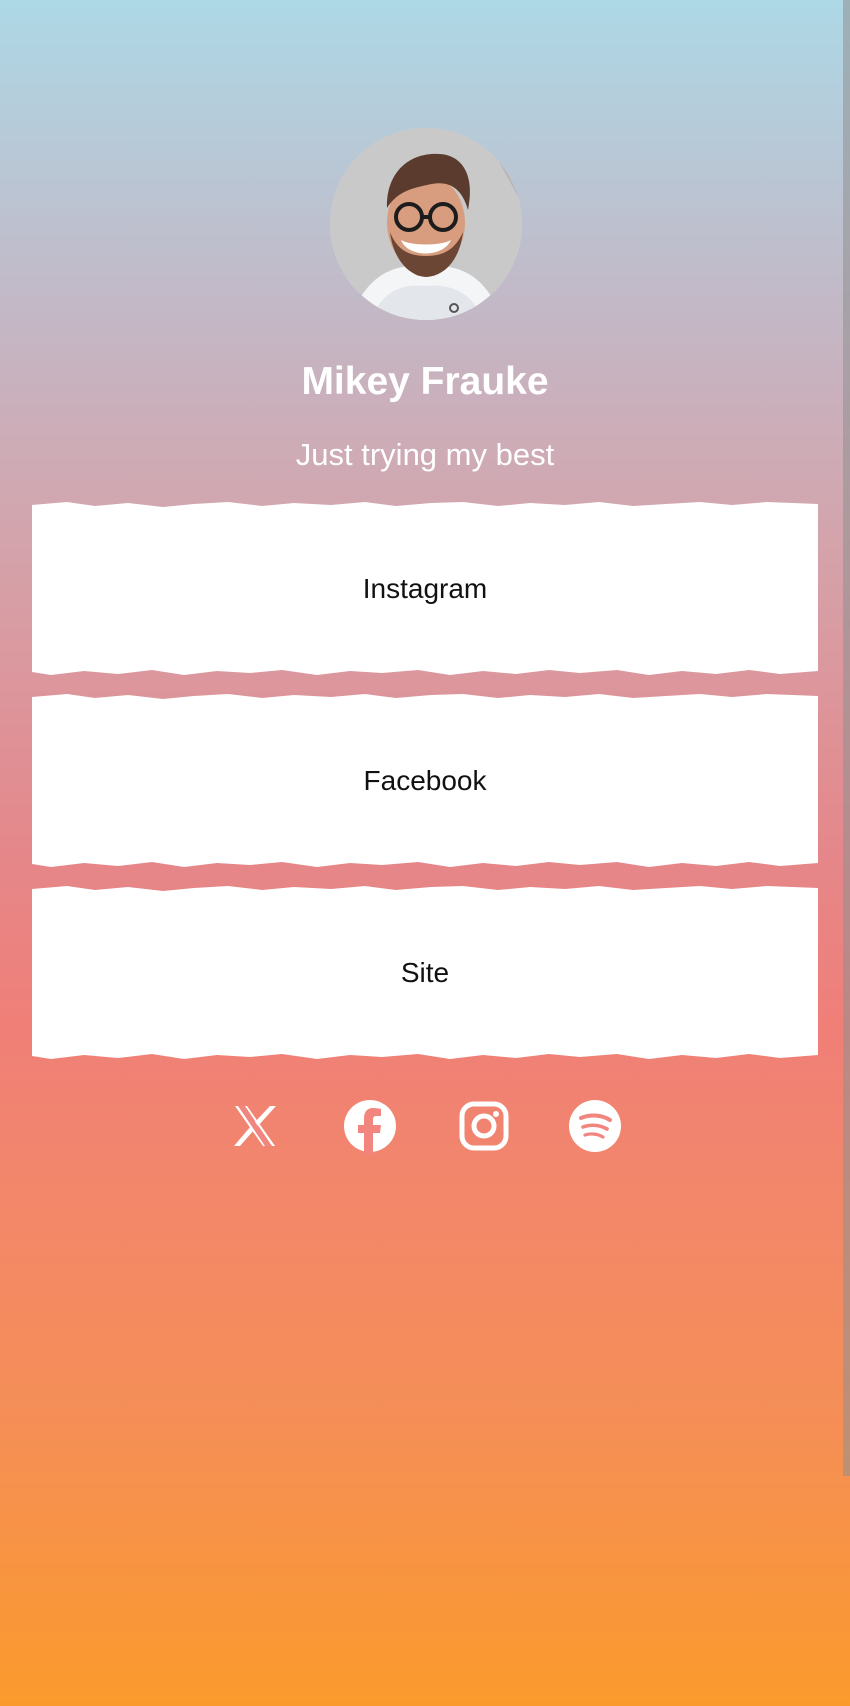 Image resolution: width=850 pixels, height=1706 pixels. I want to click on facebook-link-label: Facebook, so click(425, 780).